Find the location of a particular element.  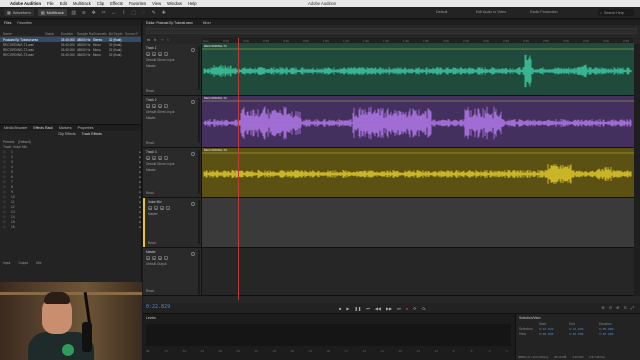

tab-files: Files is located at coordinates (7, 23).